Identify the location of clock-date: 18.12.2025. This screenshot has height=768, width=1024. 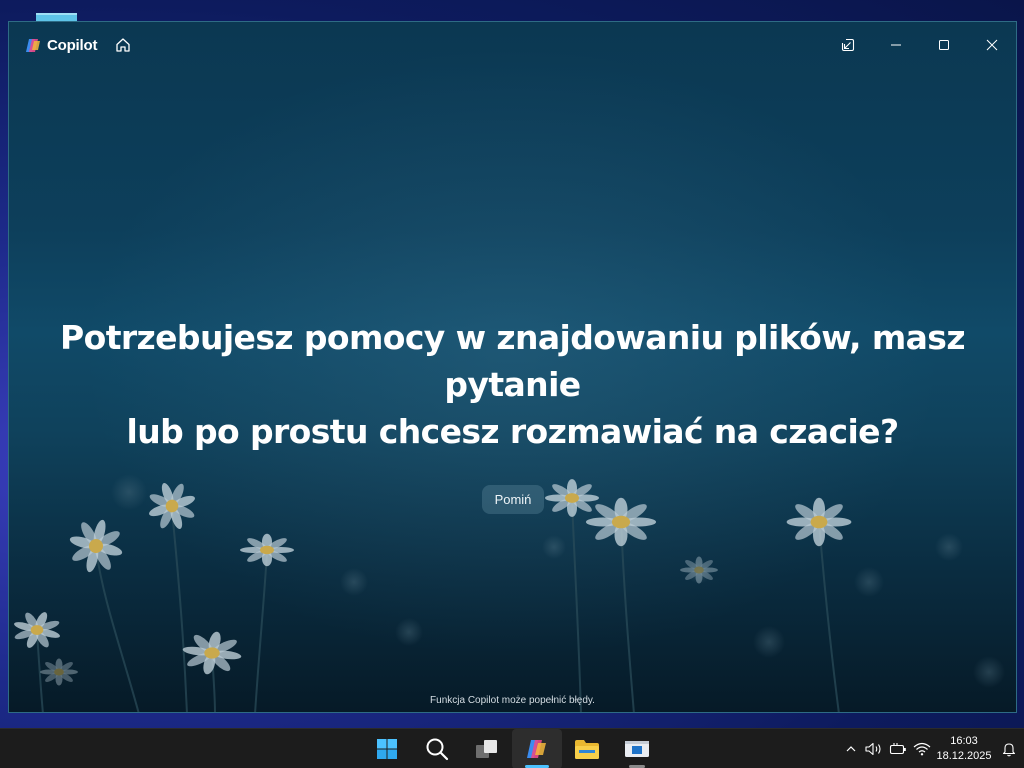
(964, 756).